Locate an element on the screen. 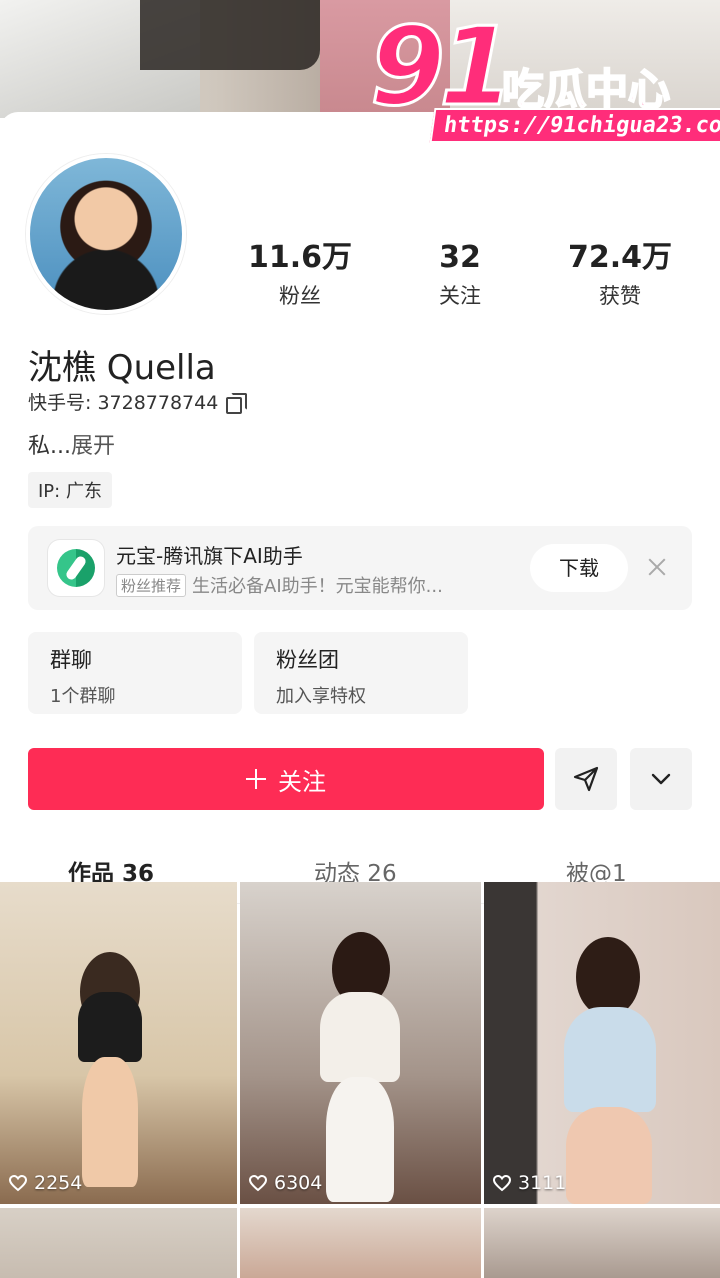 The image size is (720, 1278). stat-likes: 72.4万 获赞 is located at coordinates (620, 274).